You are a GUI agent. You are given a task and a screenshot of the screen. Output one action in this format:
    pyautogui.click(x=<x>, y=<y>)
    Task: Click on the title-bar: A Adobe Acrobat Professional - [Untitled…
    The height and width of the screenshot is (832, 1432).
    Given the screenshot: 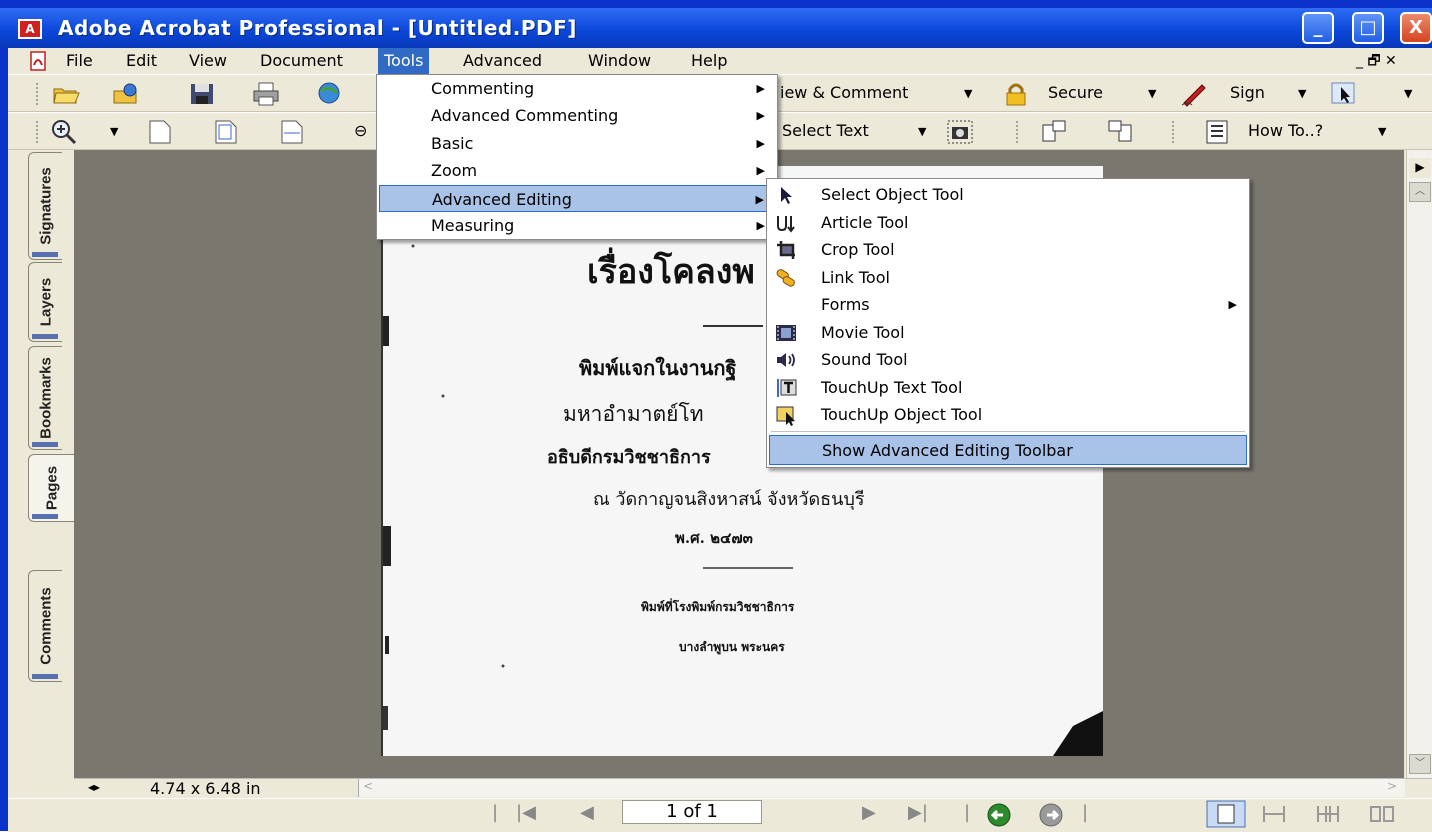 What is the action you would take?
    pyautogui.click(x=716, y=28)
    